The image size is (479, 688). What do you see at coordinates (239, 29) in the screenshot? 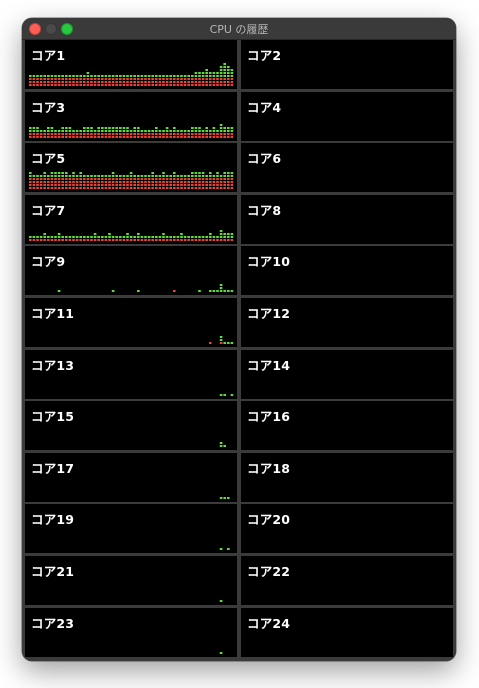
I see `title-bar: CPU の履歴` at bounding box center [239, 29].